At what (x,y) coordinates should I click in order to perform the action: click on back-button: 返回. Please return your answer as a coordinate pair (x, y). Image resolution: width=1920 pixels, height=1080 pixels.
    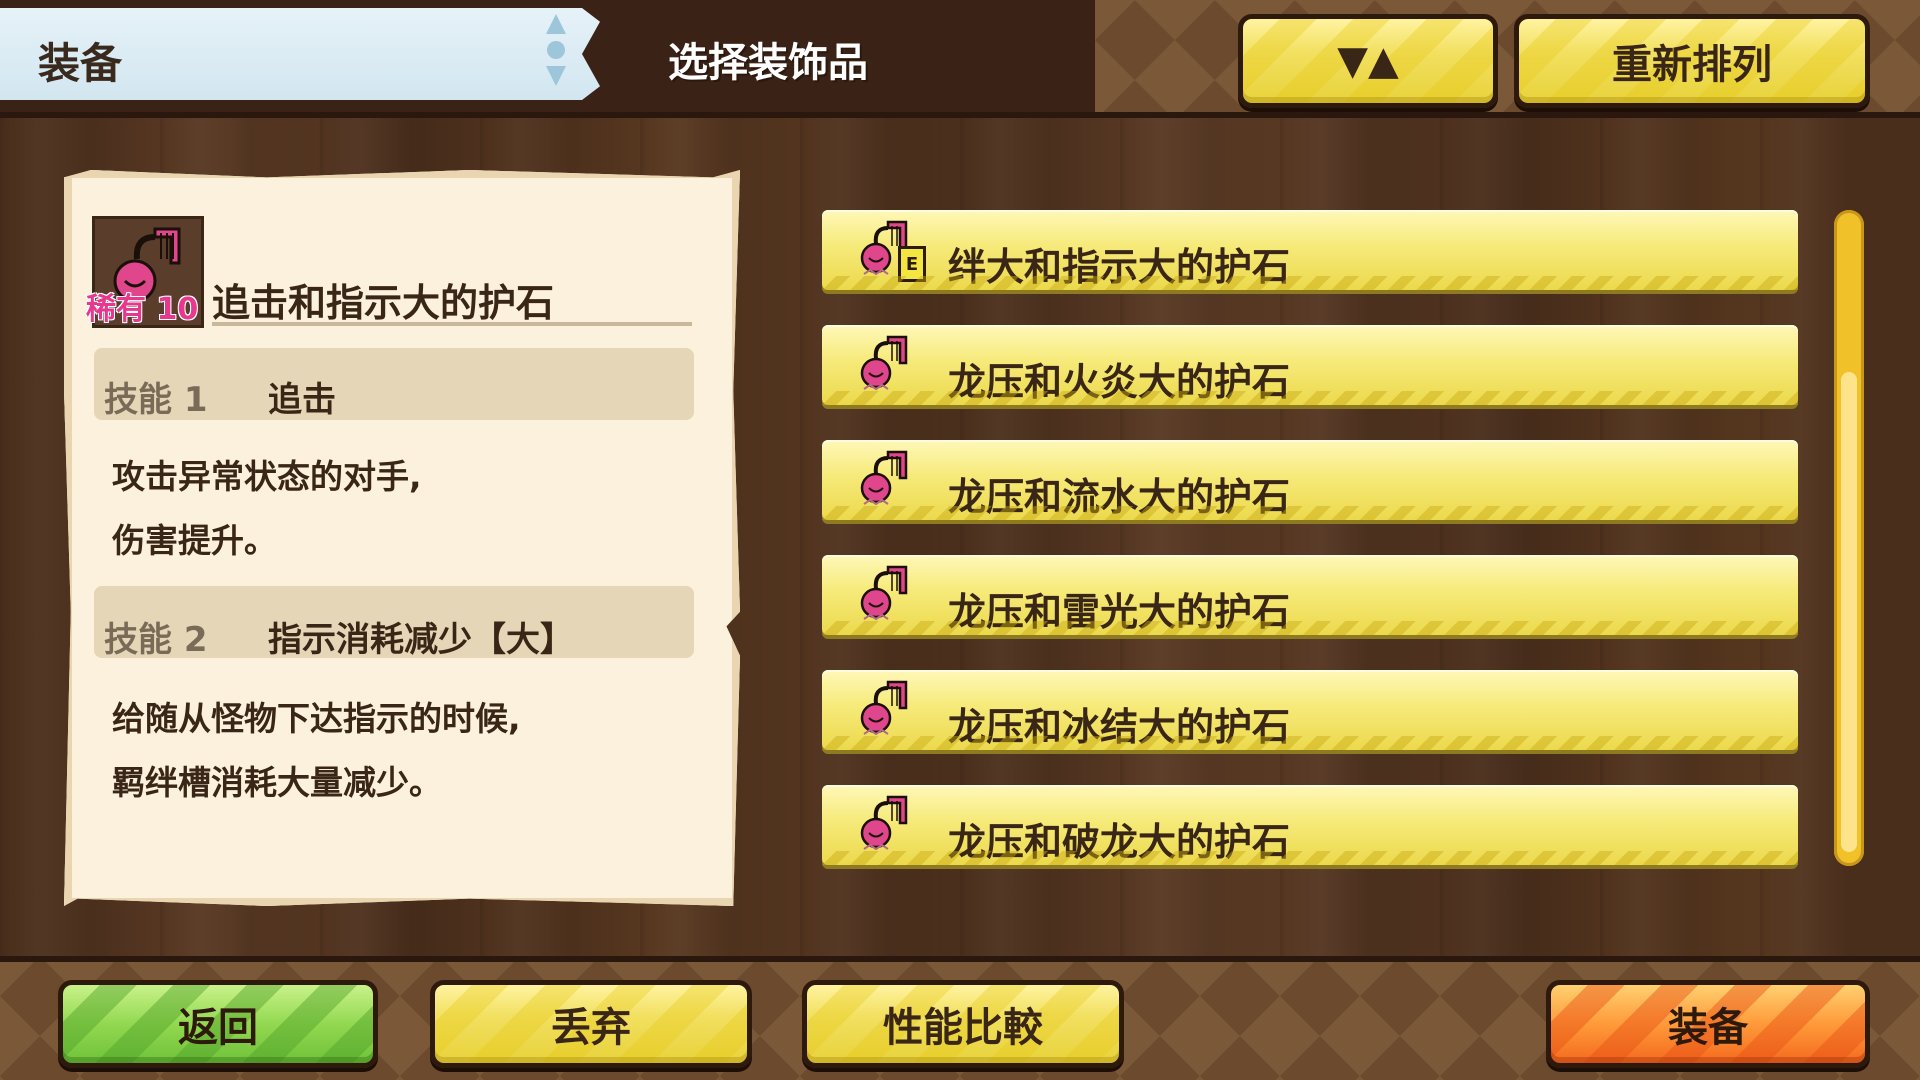
    Looking at the image, I should click on (218, 1024).